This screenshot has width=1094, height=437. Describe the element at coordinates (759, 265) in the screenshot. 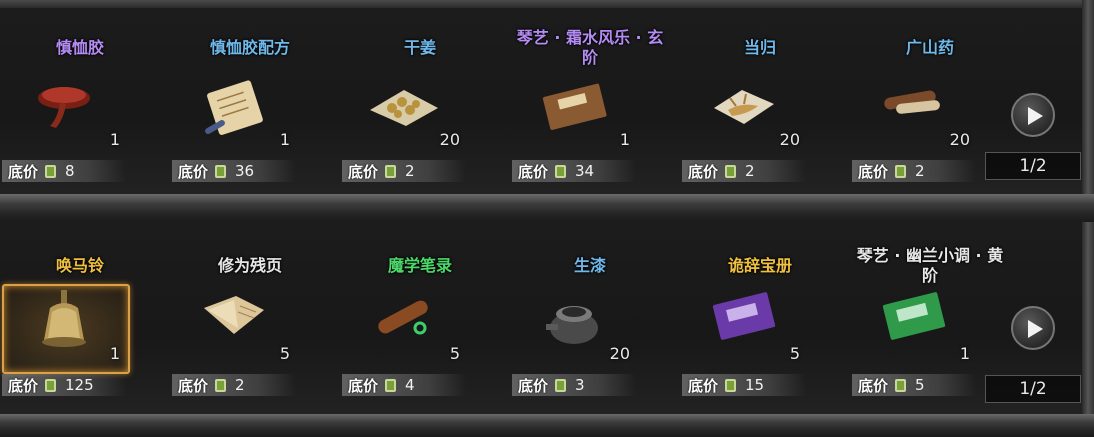

I see `item-name: 诡辞宝册` at that location.